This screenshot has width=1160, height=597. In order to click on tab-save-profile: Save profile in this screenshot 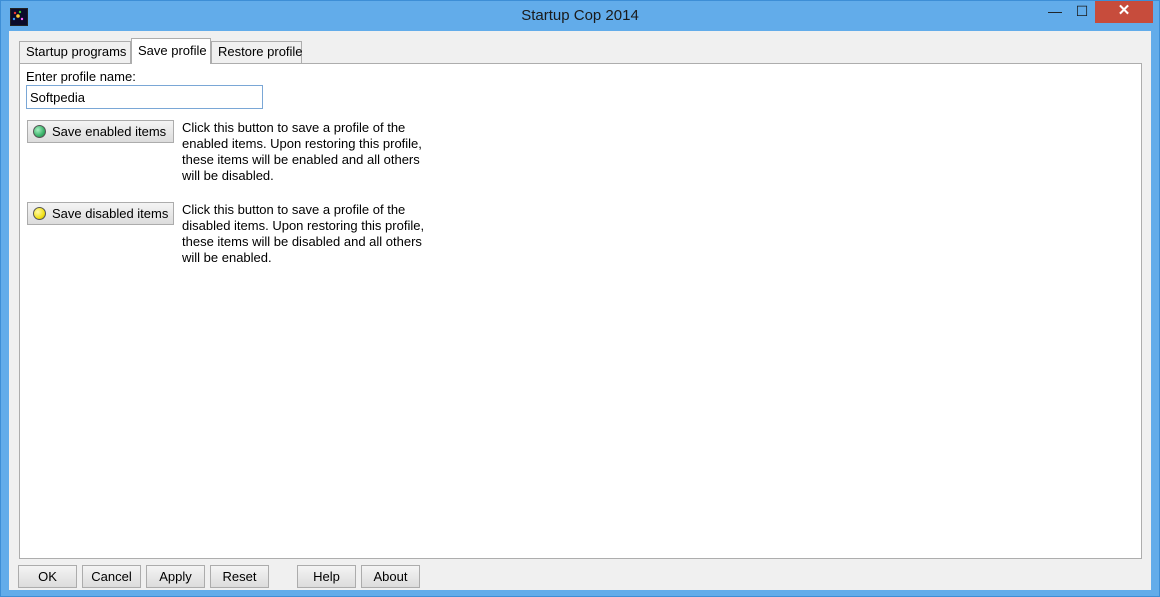, I will do `click(171, 51)`.